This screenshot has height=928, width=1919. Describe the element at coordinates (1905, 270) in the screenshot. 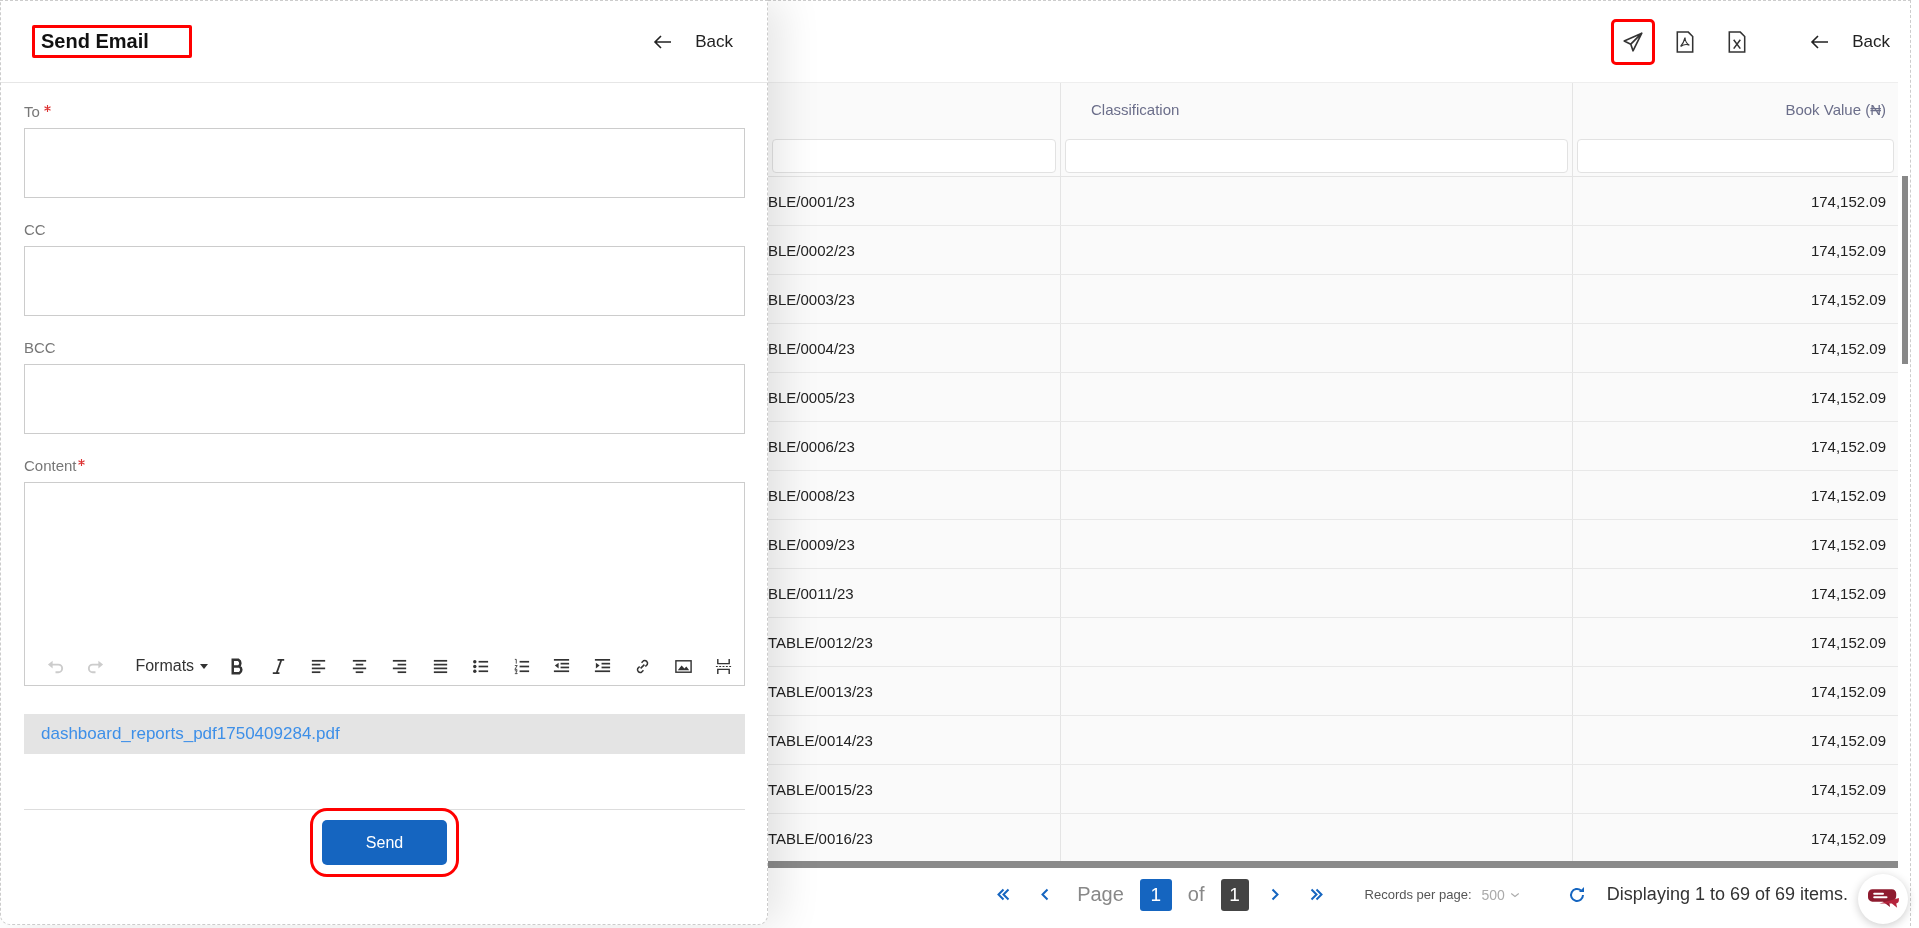

I see `scrollbar-thumb` at that location.